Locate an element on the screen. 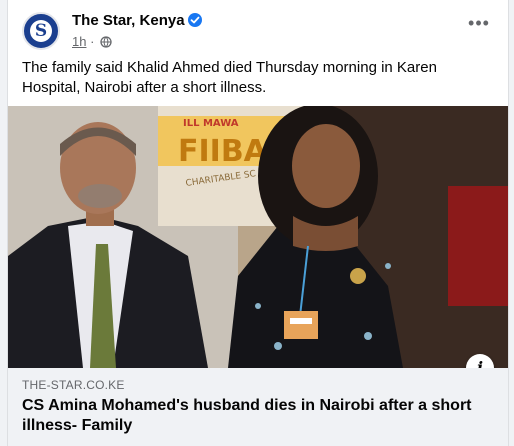 This screenshot has height=446, width=514. post-header: S The Star, Kenya 1h · ••• is located at coordinates (258, 30).